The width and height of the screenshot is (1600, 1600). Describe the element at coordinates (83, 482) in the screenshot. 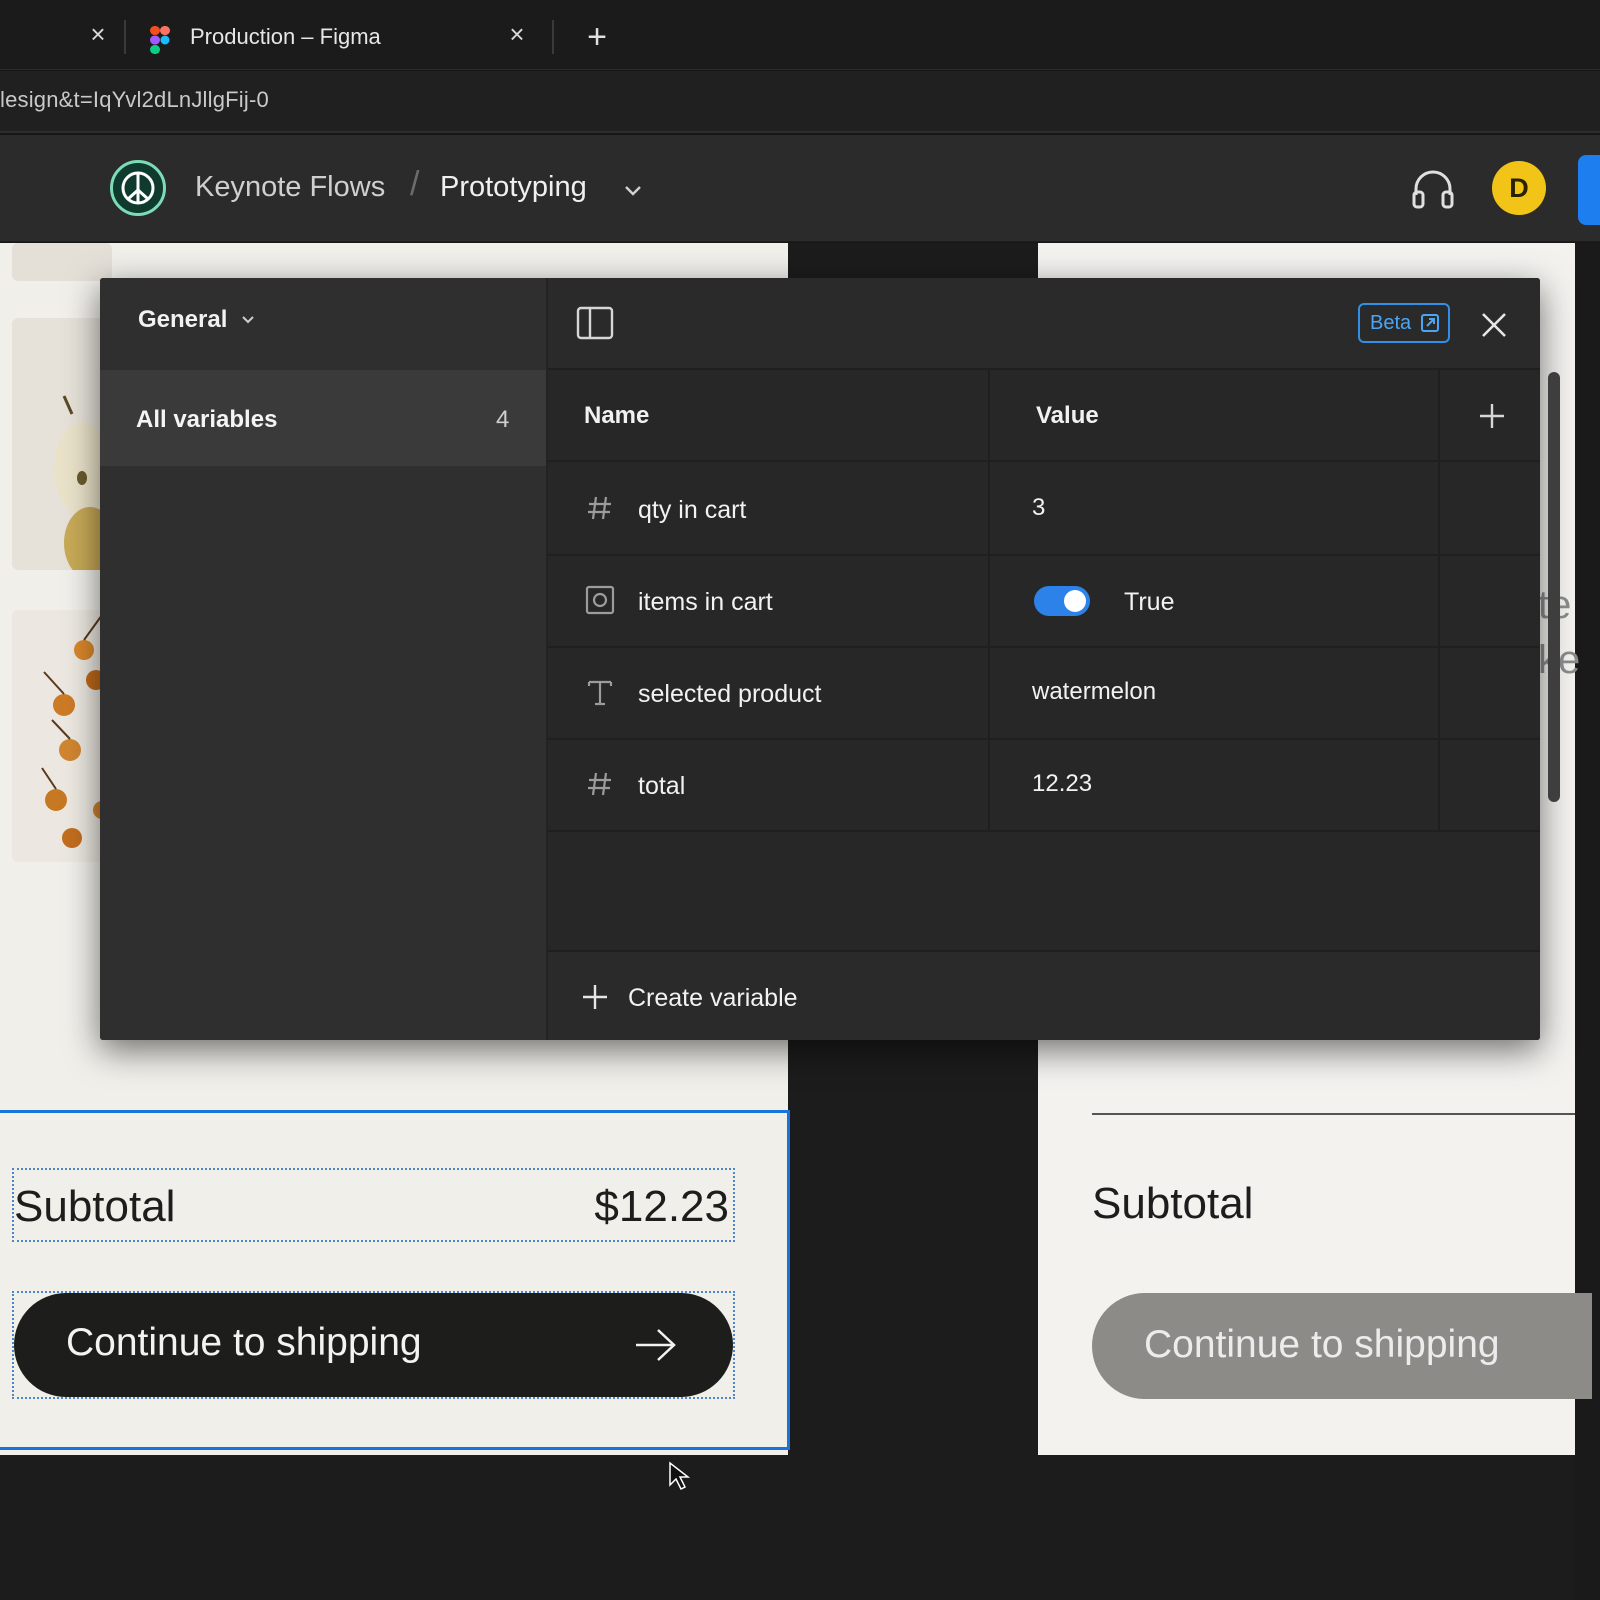

I see `pear-illustration` at that location.